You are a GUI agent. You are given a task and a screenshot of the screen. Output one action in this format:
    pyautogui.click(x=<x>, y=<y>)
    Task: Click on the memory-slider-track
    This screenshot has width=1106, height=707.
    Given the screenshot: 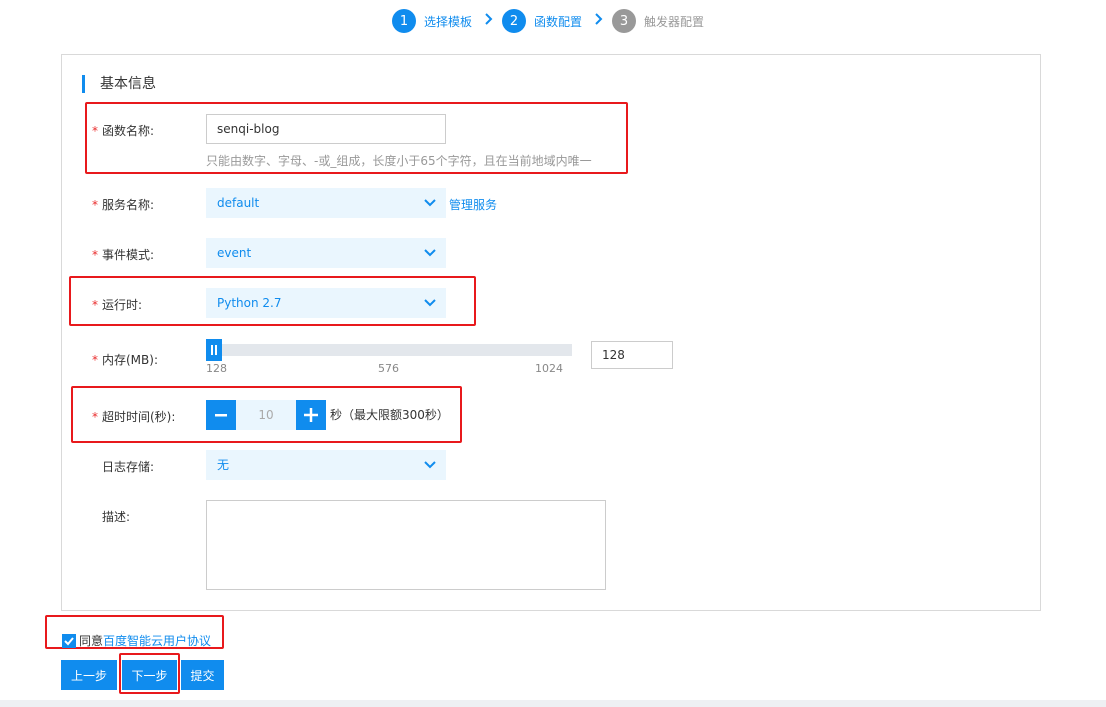 What is the action you would take?
    pyautogui.click(x=389, y=350)
    